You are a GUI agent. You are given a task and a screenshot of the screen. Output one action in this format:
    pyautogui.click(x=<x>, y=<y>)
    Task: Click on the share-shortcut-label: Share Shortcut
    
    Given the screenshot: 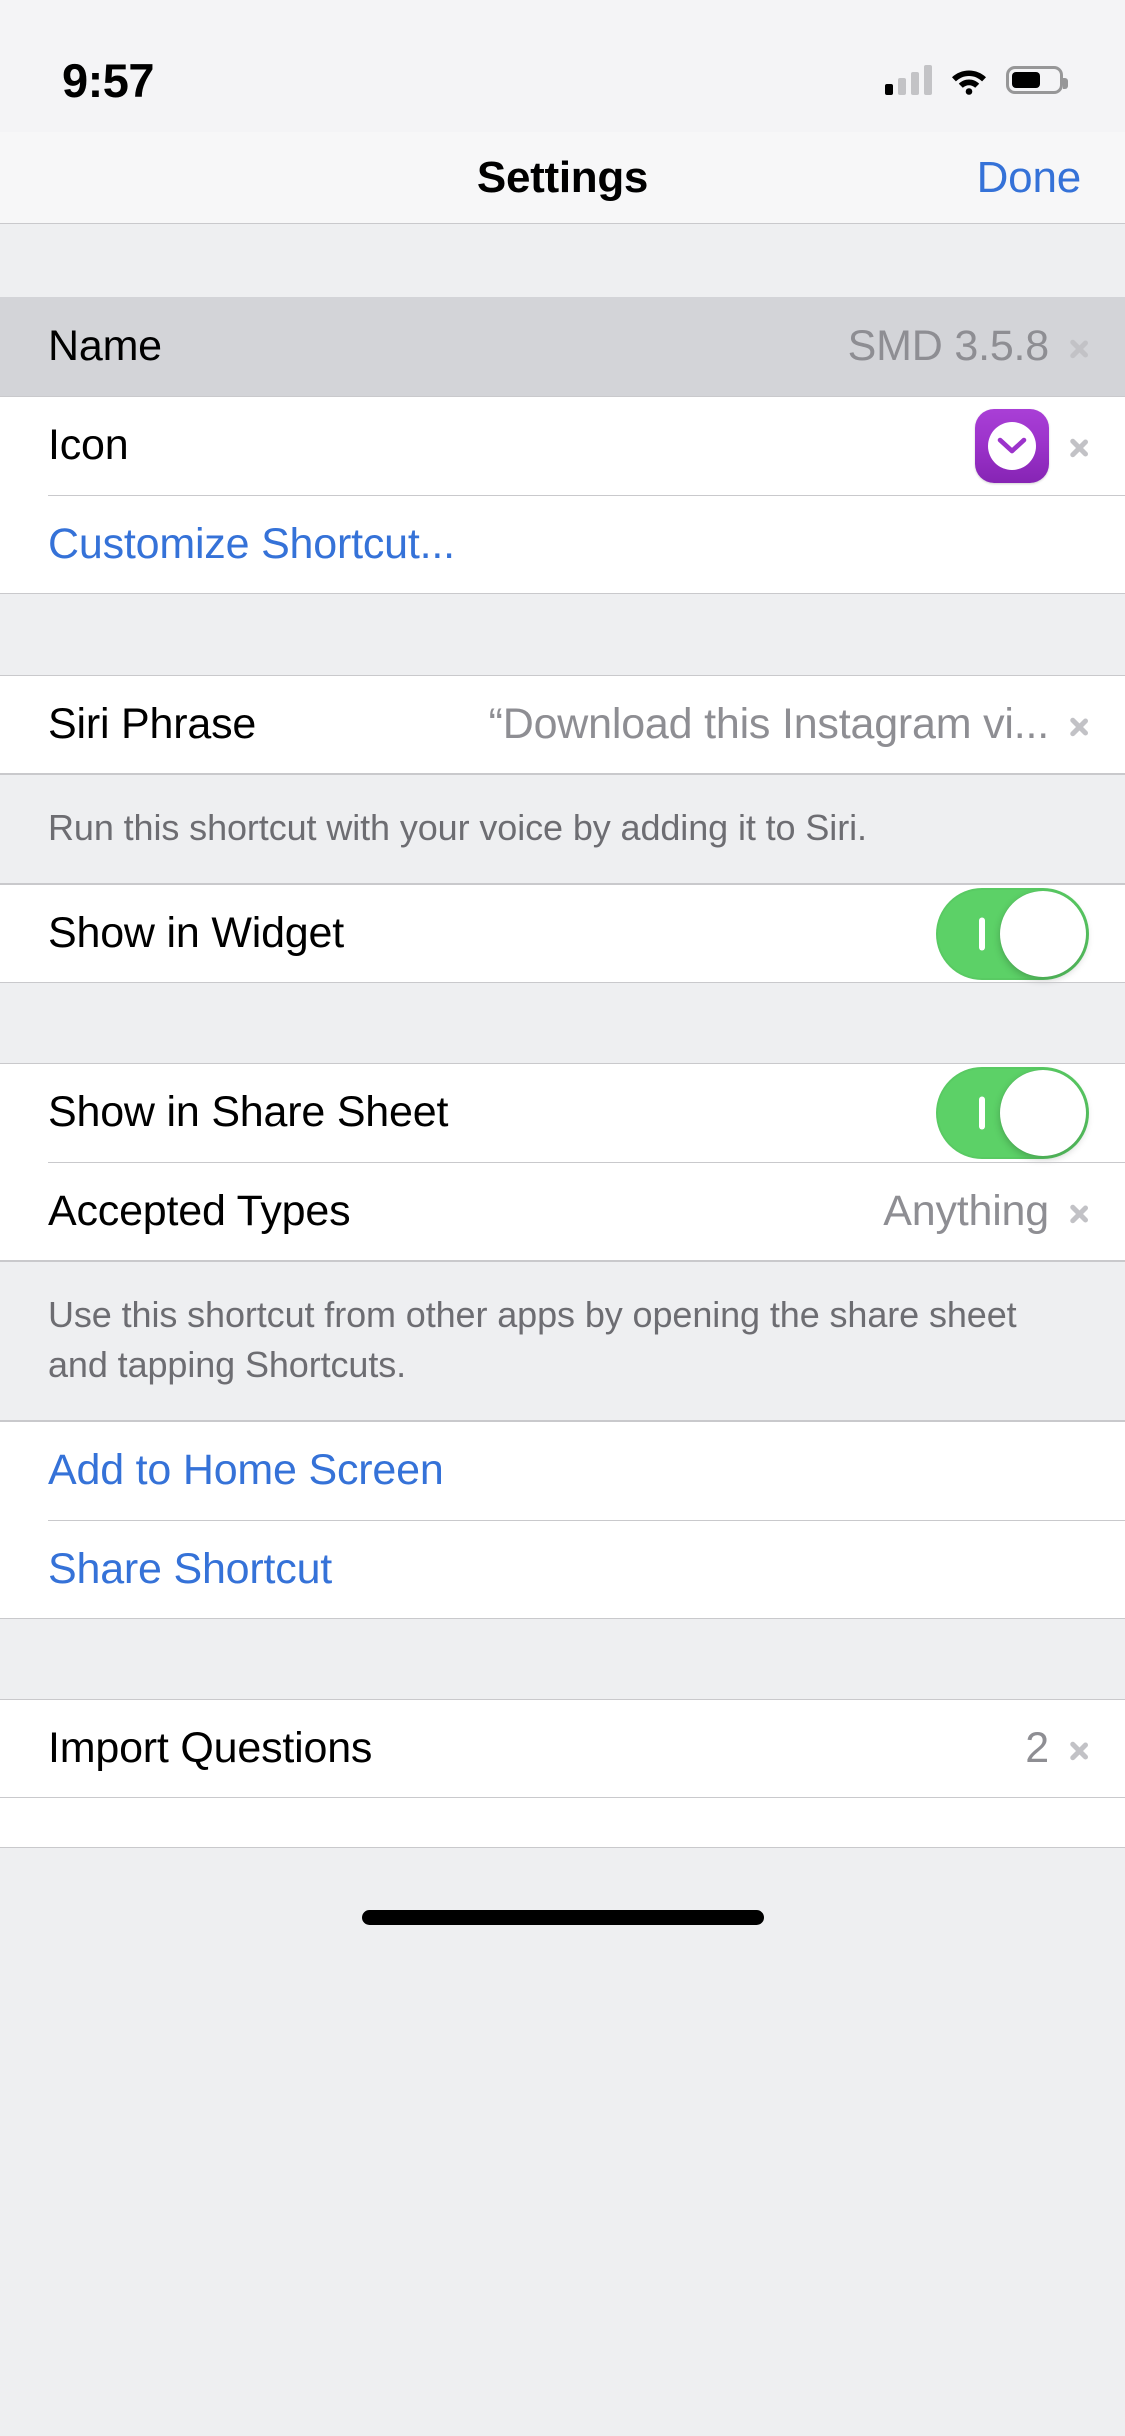 What is the action you would take?
    pyautogui.click(x=190, y=1569)
    